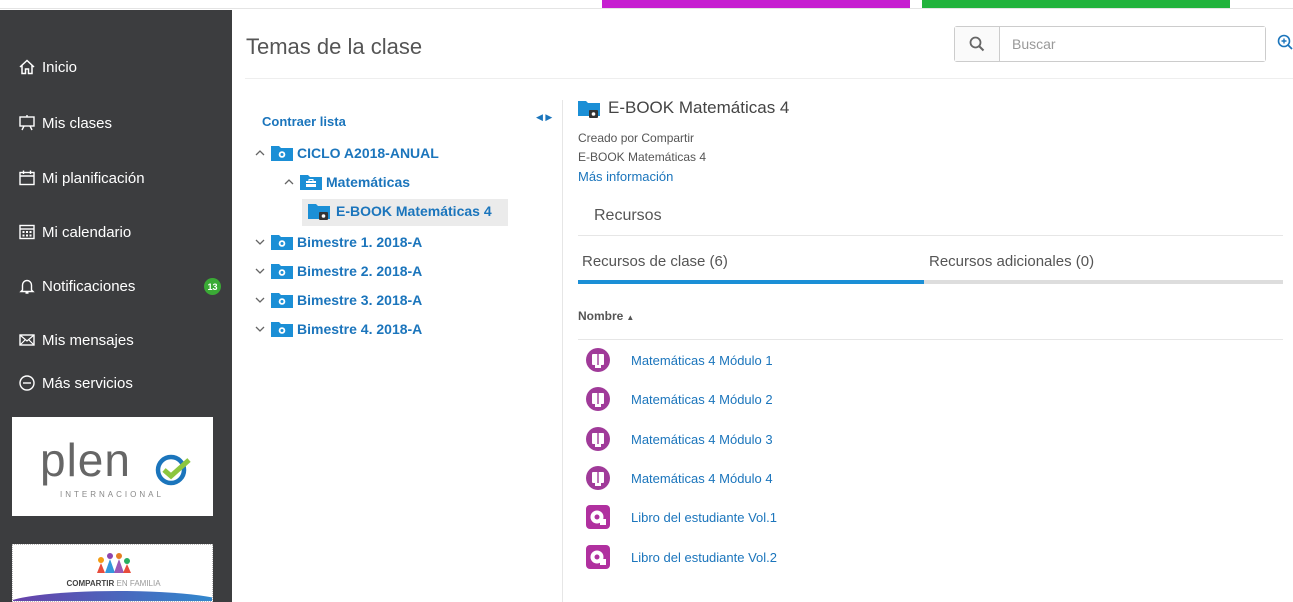 The image size is (1293, 602). Describe the element at coordinates (360, 241) in the screenshot. I see `tree-node-label: Bimestre 1. 2018-A` at that location.